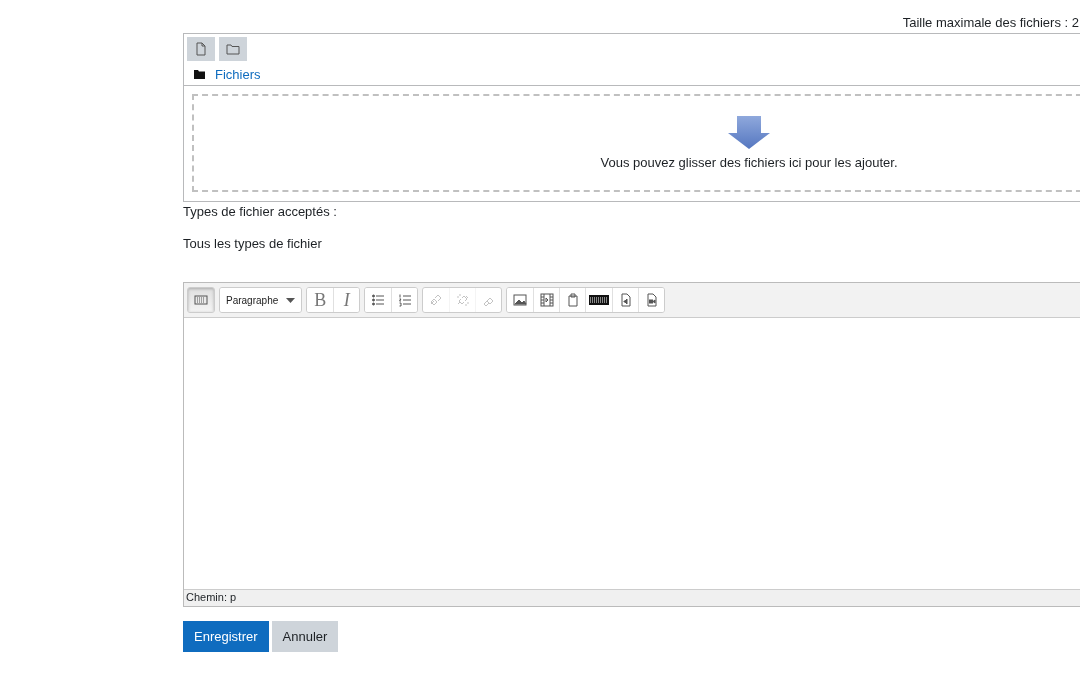  What do you see at coordinates (462, 300) in the screenshot?
I see `unlink-icon` at bounding box center [462, 300].